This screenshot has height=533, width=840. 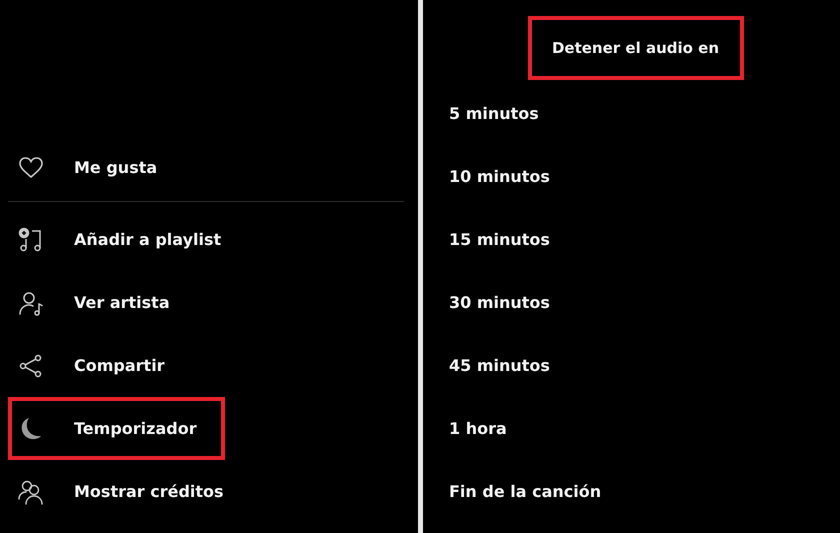 What do you see at coordinates (631, 239) in the screenshot?
I see `timer-option: 15 minutos` at bounding box center [631, 239].